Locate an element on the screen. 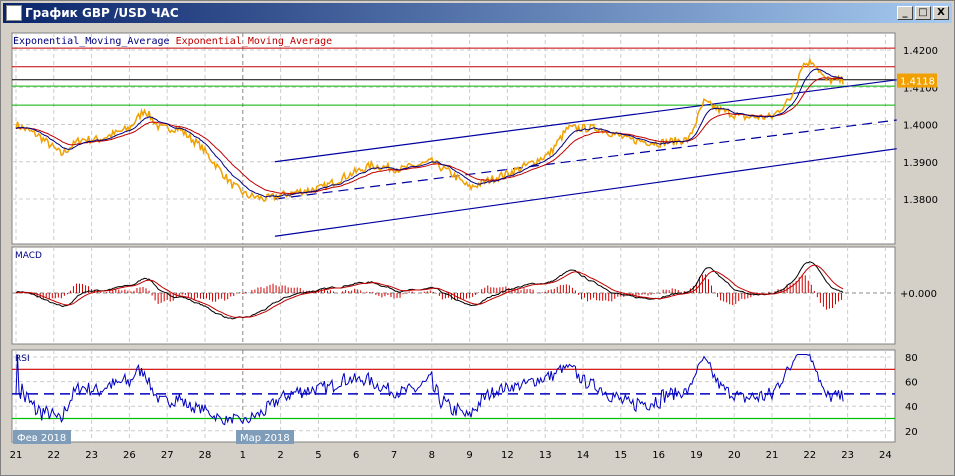  x-tick-label: 1 is located at coordinates (243, 455).